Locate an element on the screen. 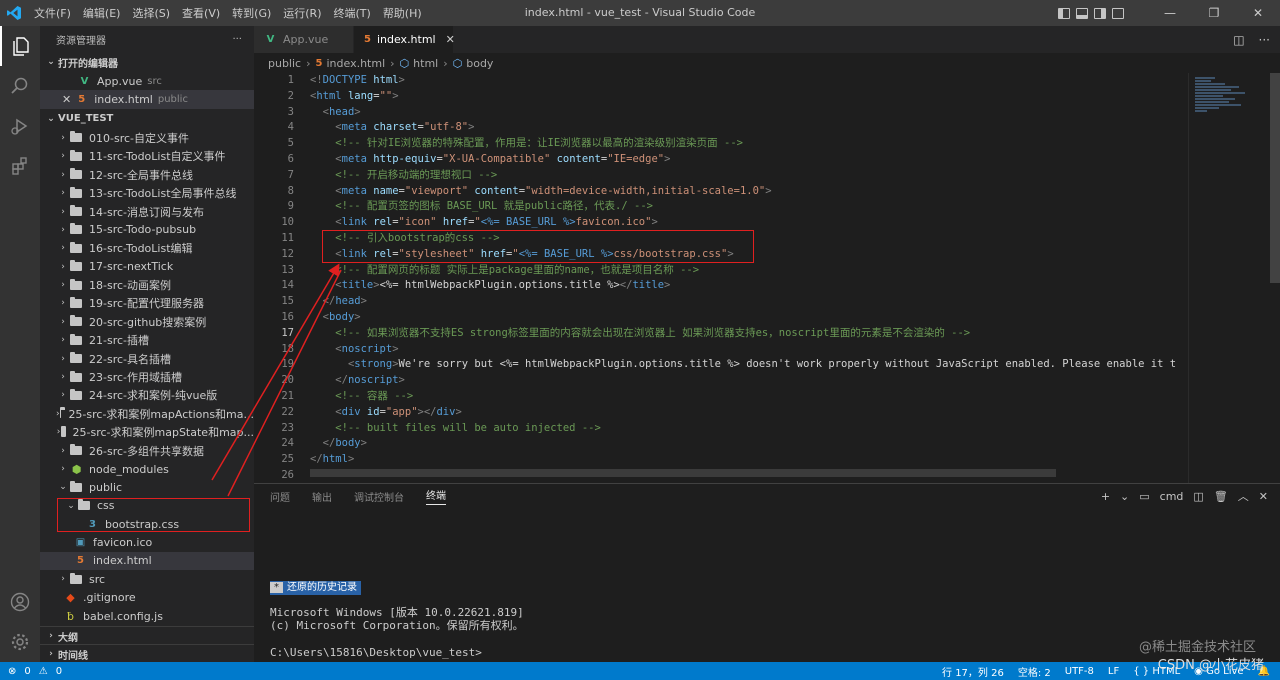  account-icon is located at coordinates (20, 602).